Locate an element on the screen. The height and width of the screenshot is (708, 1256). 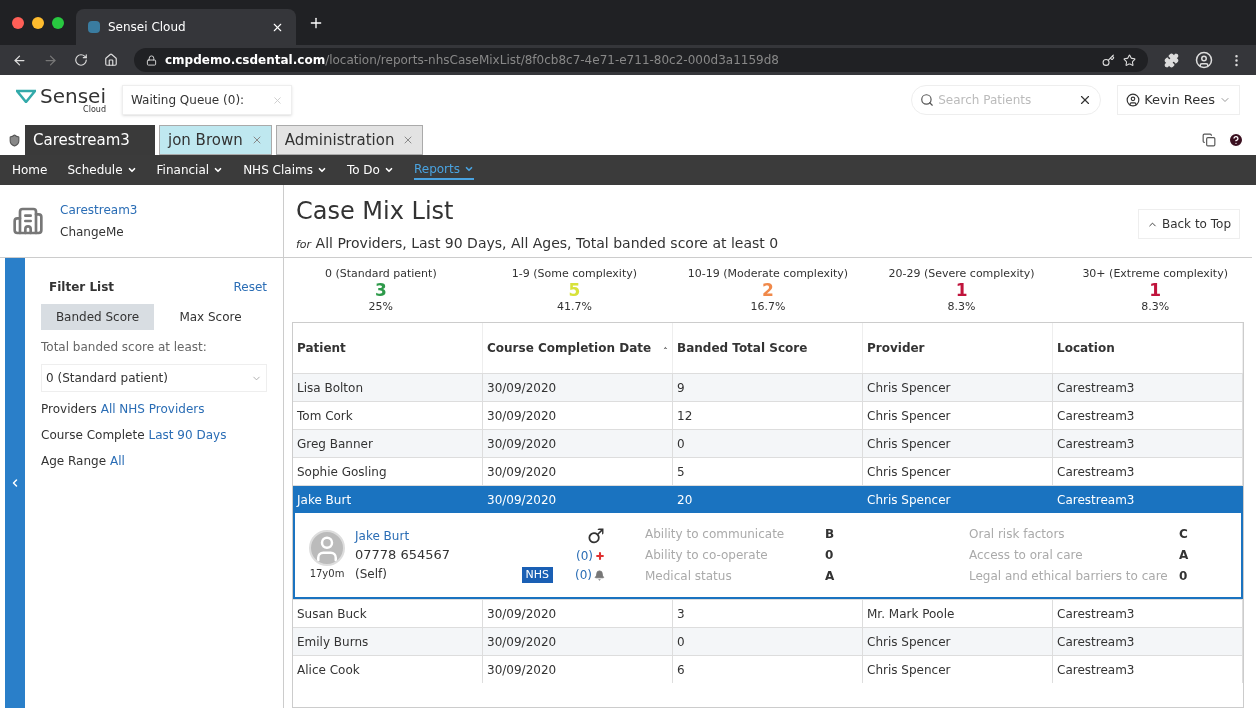
medical-cross-icon is located at coordinates (600, 556).